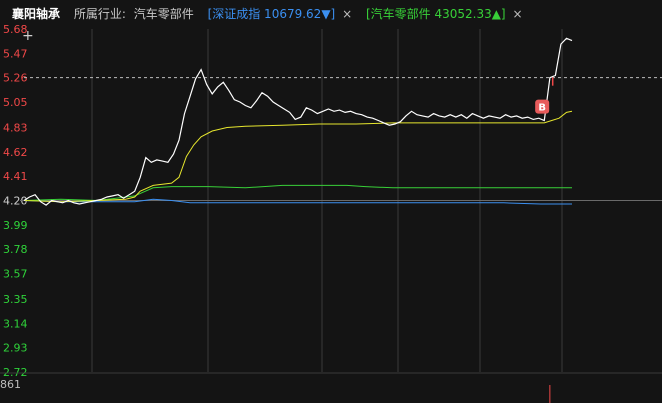 The height and width of the screenshot is (403, 662). Describe the element at coordinates (15, 176) in the screenshot. I see `y-tick-label: 4.41` at that location.